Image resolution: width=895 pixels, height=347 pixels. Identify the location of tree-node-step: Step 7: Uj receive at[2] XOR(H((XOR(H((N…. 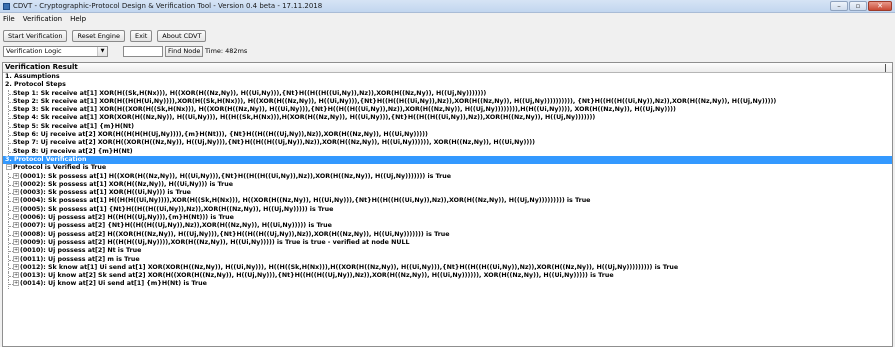
(447, 143).